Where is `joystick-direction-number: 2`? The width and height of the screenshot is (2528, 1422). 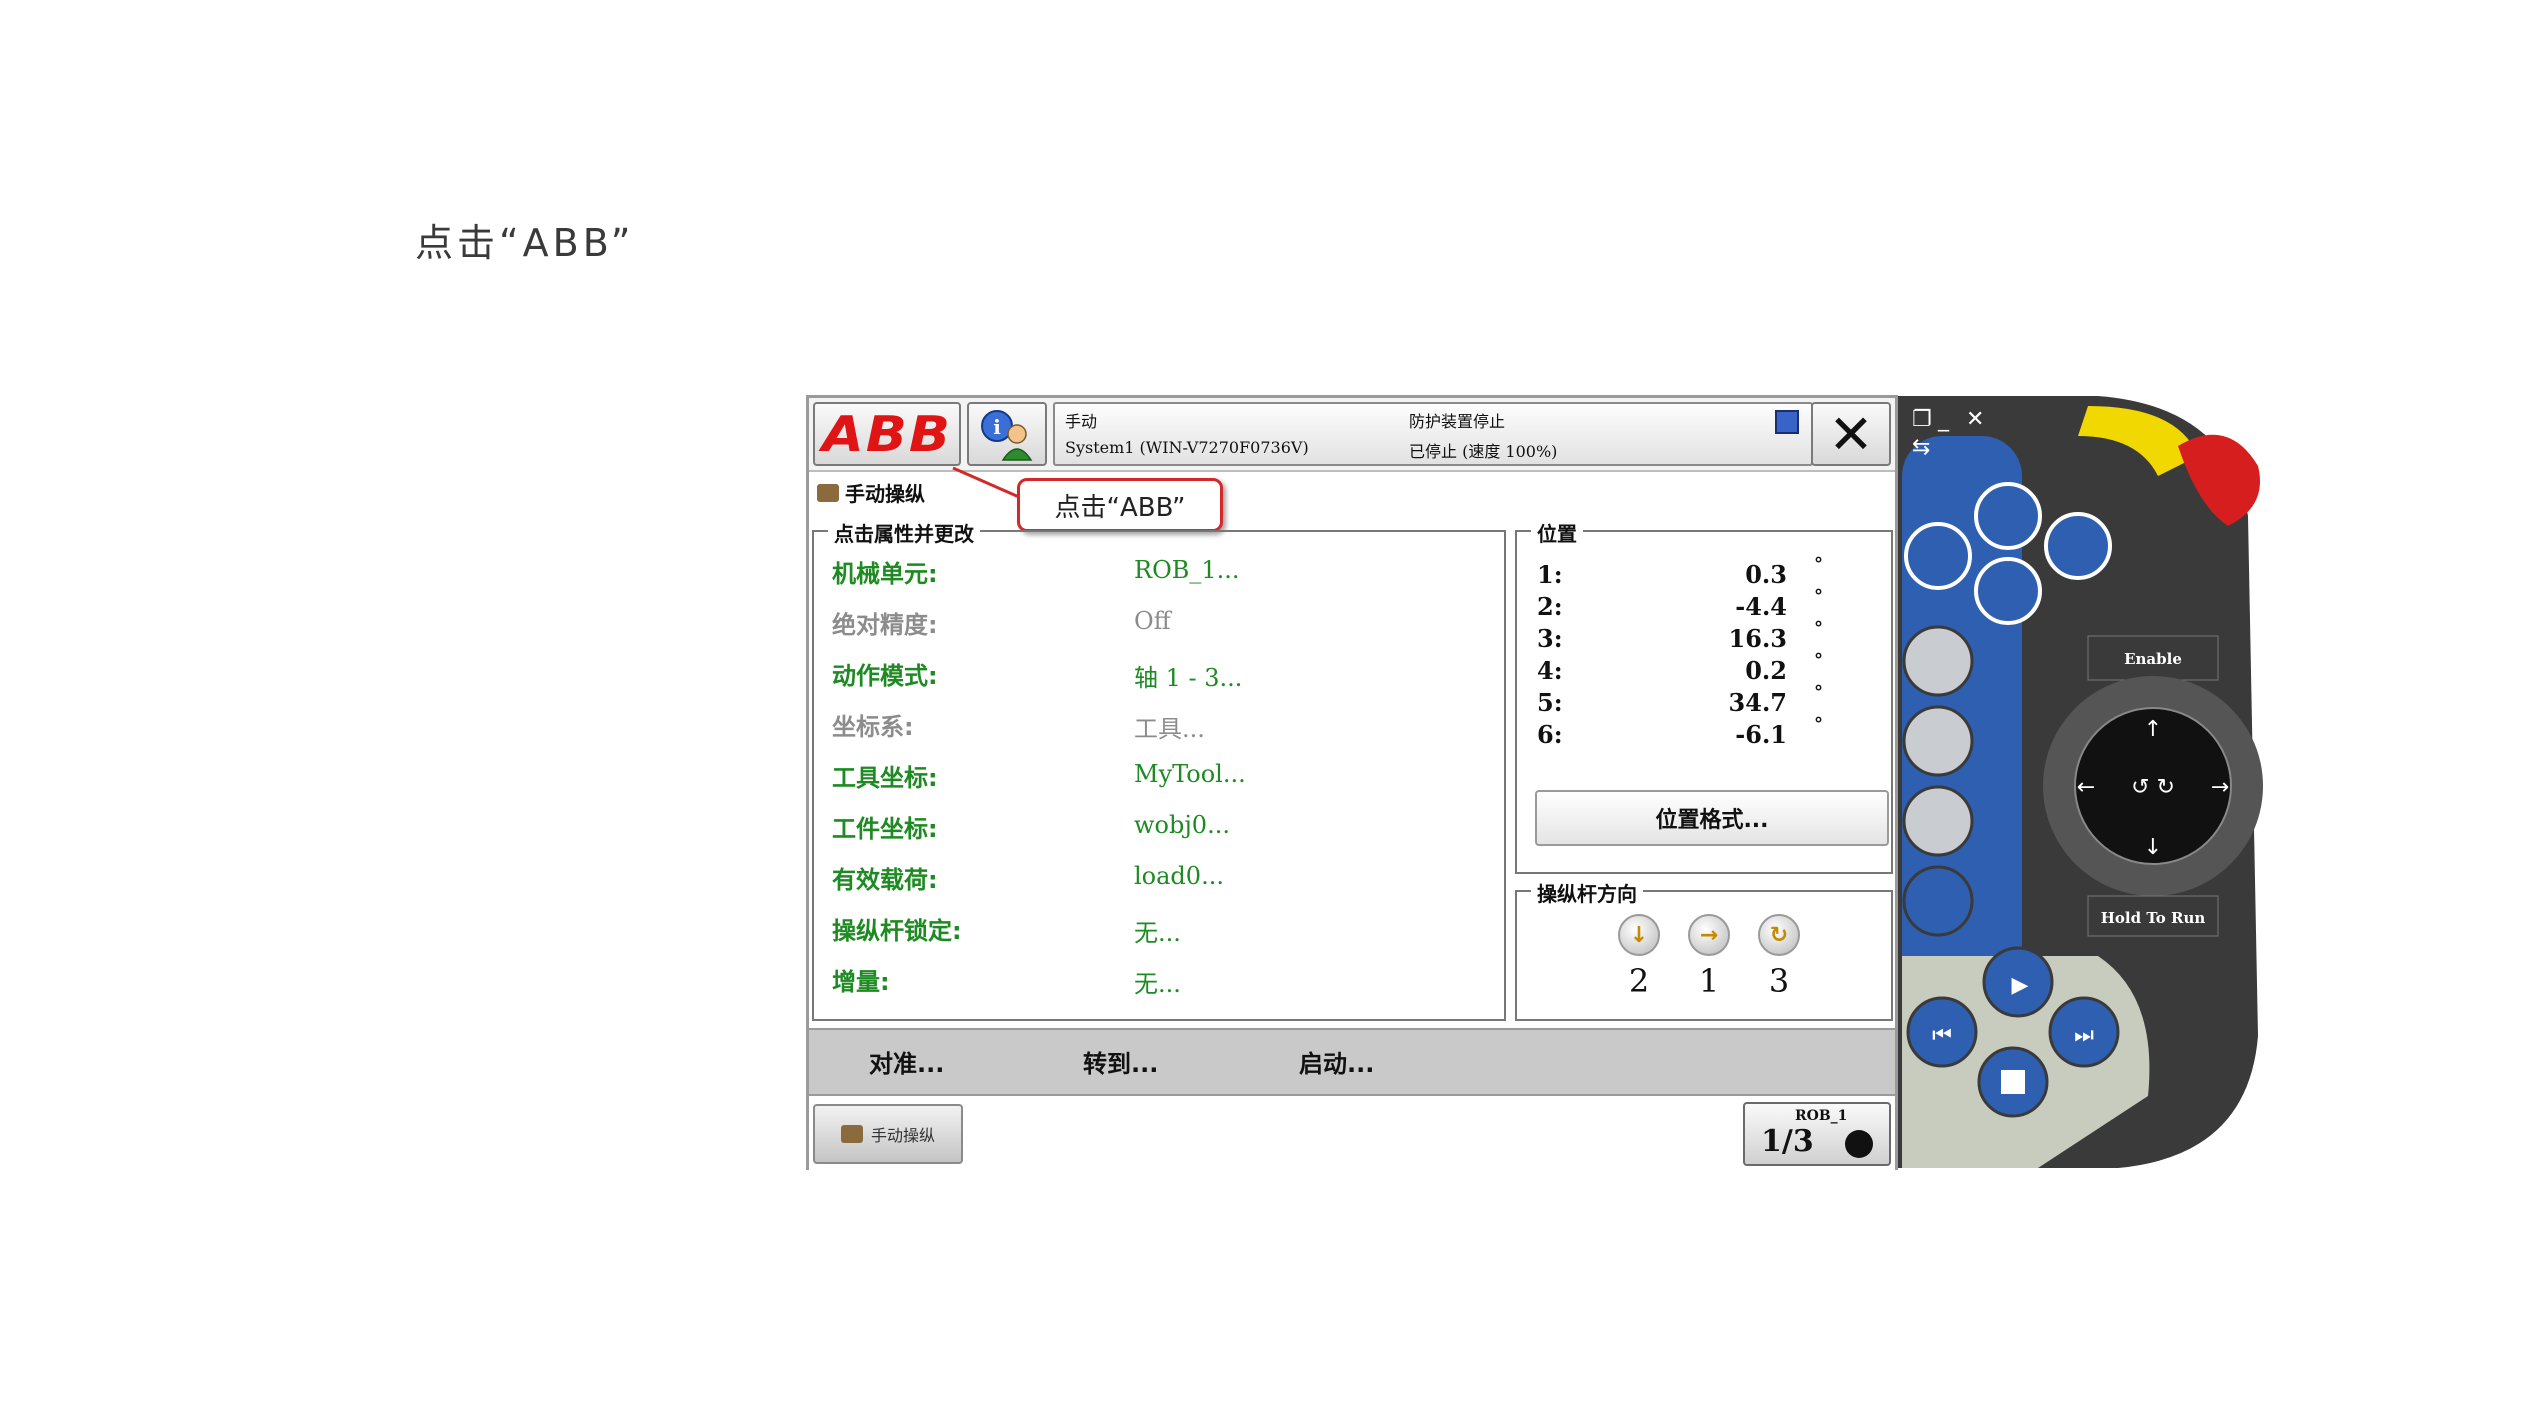
joystick-direction-number: 2 is located at coordinates (1639, 981).